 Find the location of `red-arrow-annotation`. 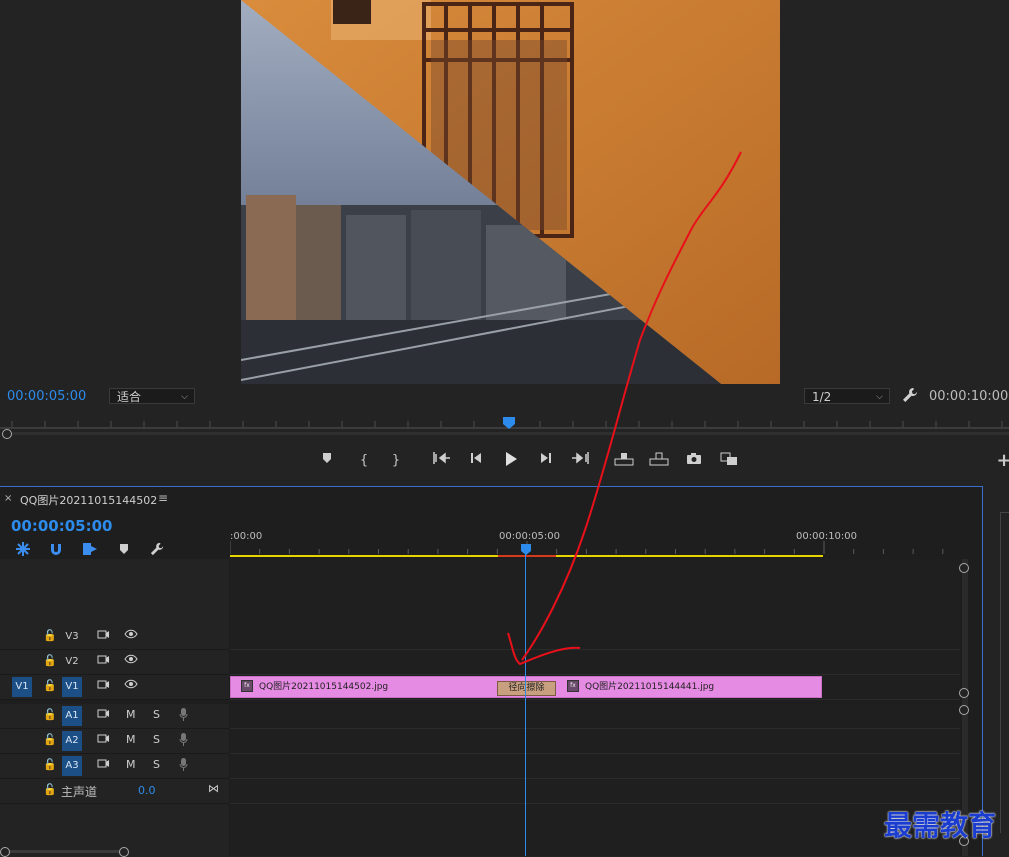

red-arrow-annotation is located at coordinates (624, 408).